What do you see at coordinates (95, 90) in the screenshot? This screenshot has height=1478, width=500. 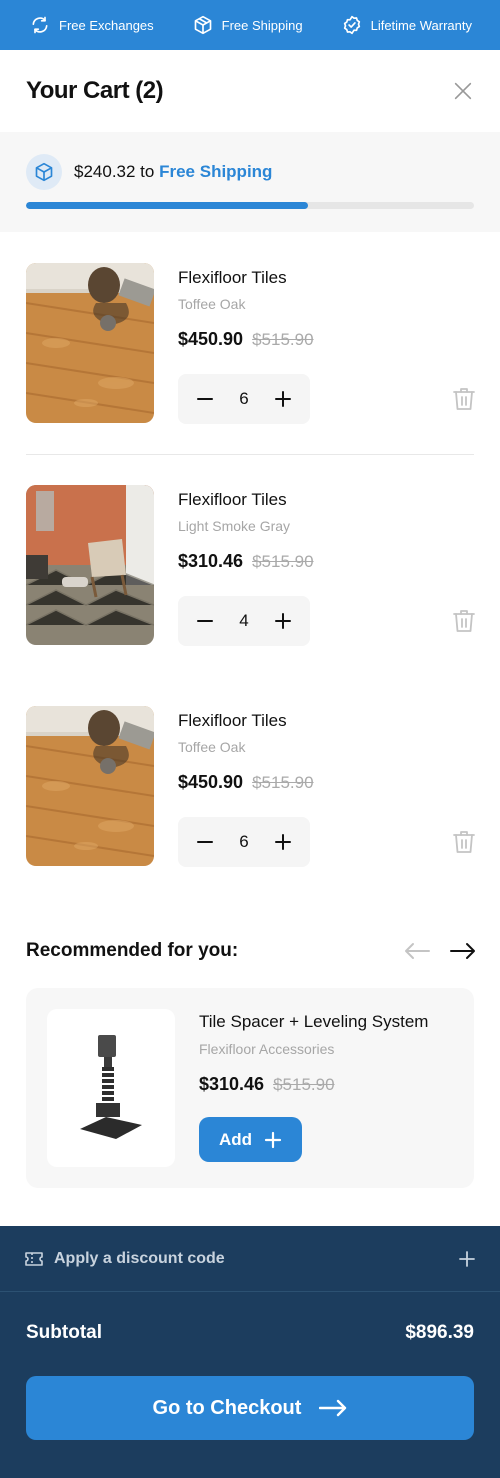 I see `cart-title: Your Cart (2)` at bounding box center [95, 90].